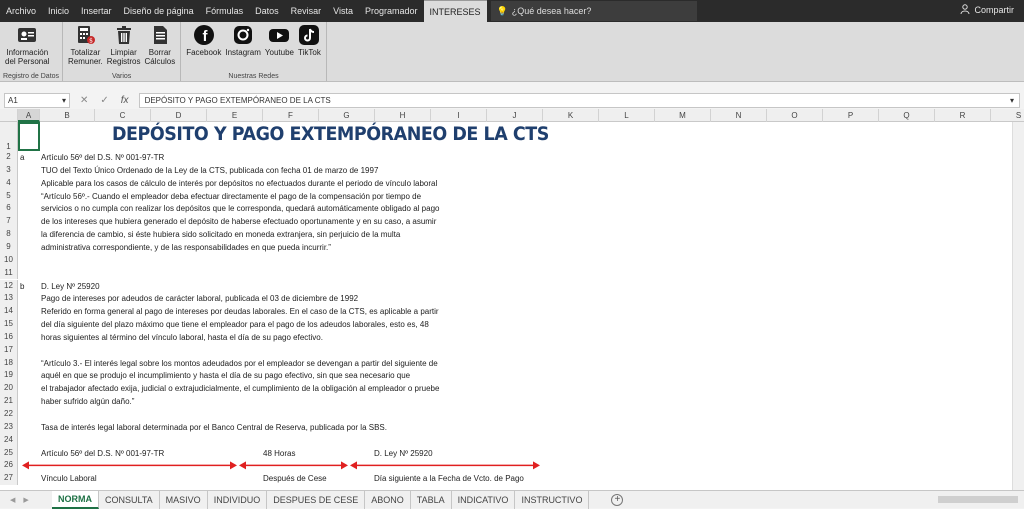  Describe the element at coordinates (9, 222) in the screenshot. I see `row-header-7: 7` at that location.